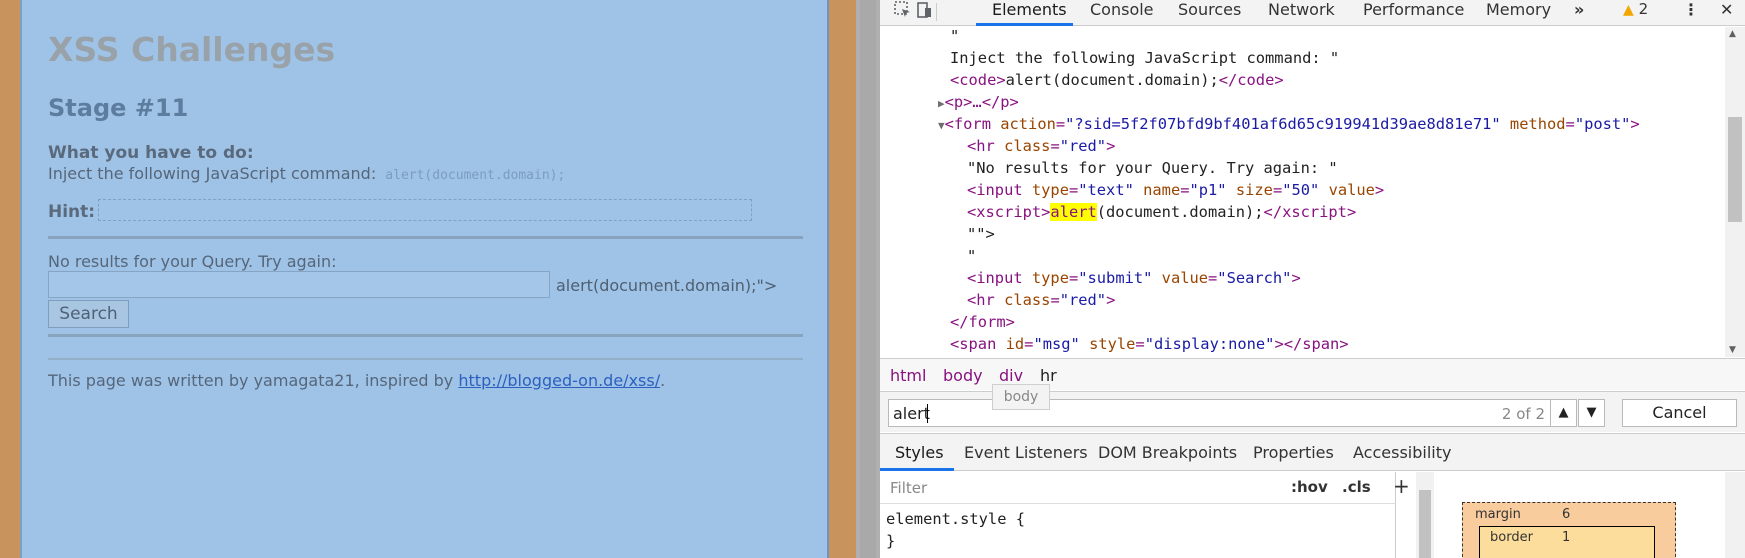 This screenshot has width=1745, height=558. I want to click on hint-label: Hint:, so click(72, 212).